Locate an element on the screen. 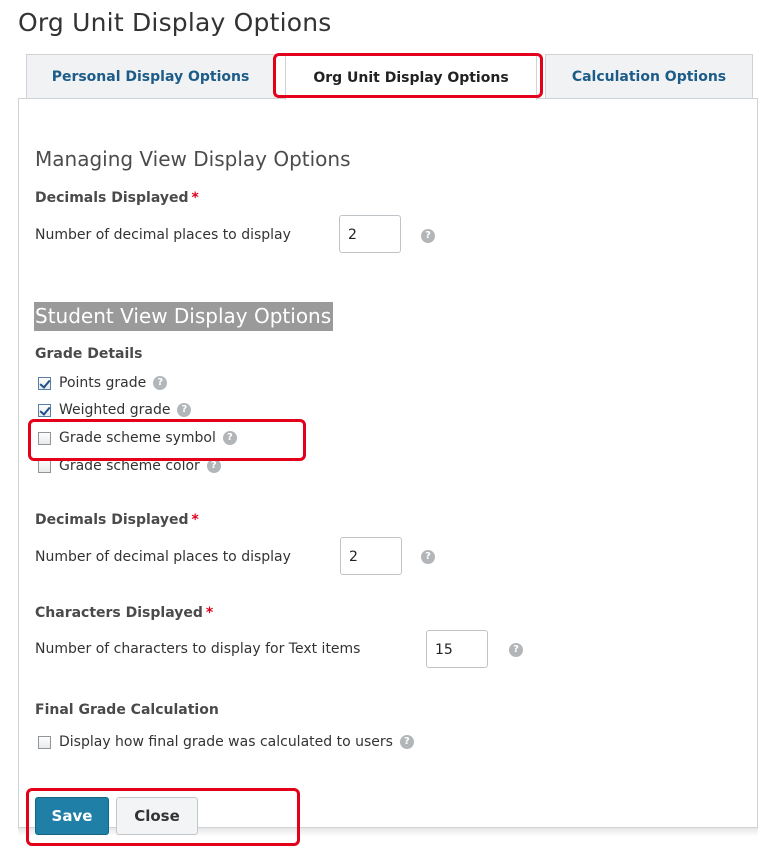 The image size is (767, 861). final-grade-calculation-label: Final Grade Calculation is located at coordinates (127, 710).